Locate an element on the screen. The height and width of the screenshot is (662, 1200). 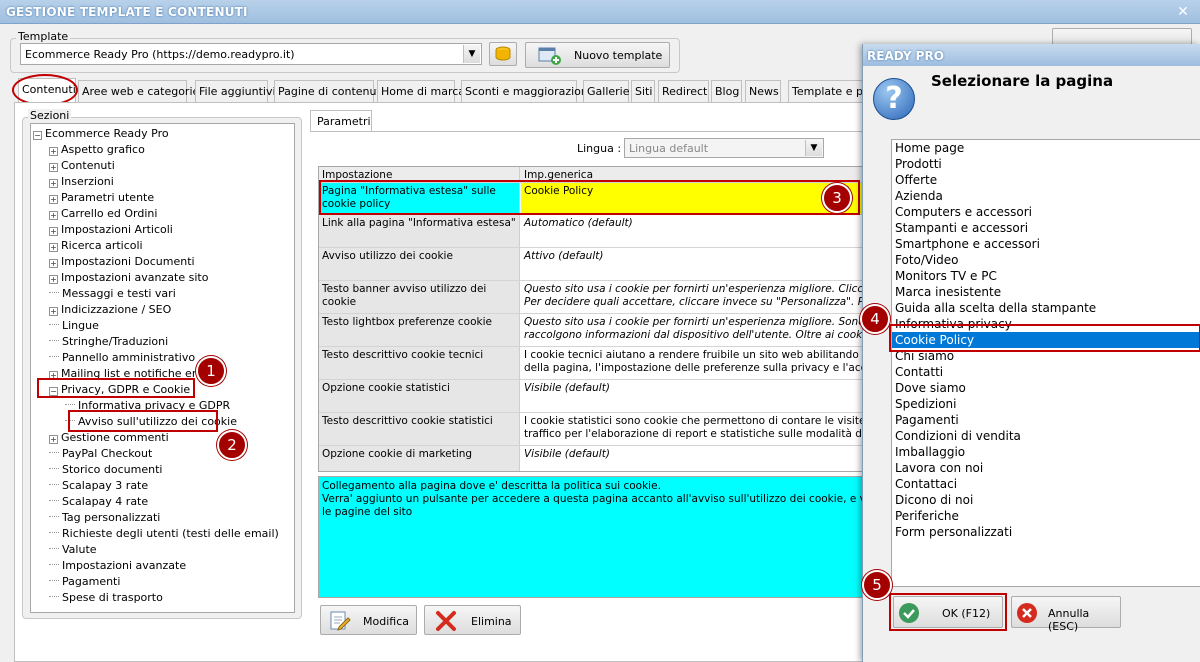
callout-1: 1 is located at coordinates (211, 371).